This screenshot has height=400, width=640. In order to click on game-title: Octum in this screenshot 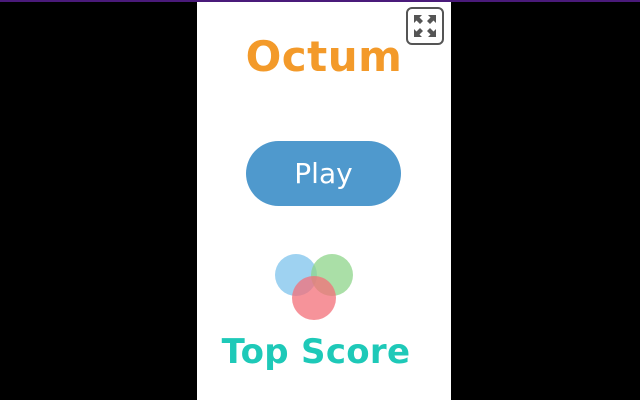, I will do `click(324, 56)`.